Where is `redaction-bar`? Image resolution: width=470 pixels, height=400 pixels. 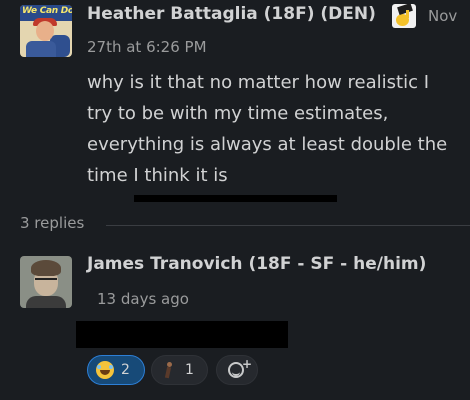 redaction-bar is located at coordinates (235, 198).